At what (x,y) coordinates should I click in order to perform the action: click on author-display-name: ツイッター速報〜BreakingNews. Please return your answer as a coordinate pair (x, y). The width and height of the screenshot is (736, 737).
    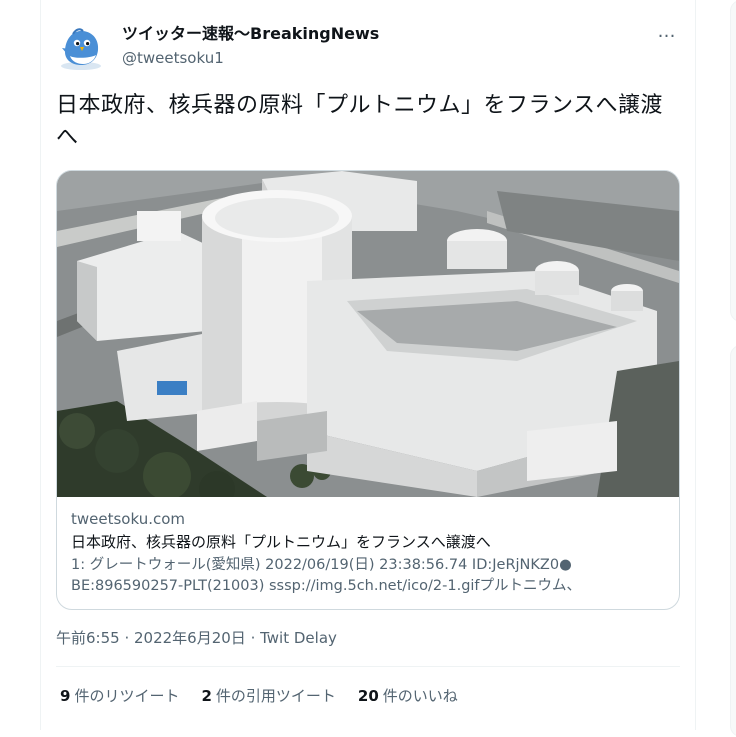
    Looking at the image, I should click on (250, 34).